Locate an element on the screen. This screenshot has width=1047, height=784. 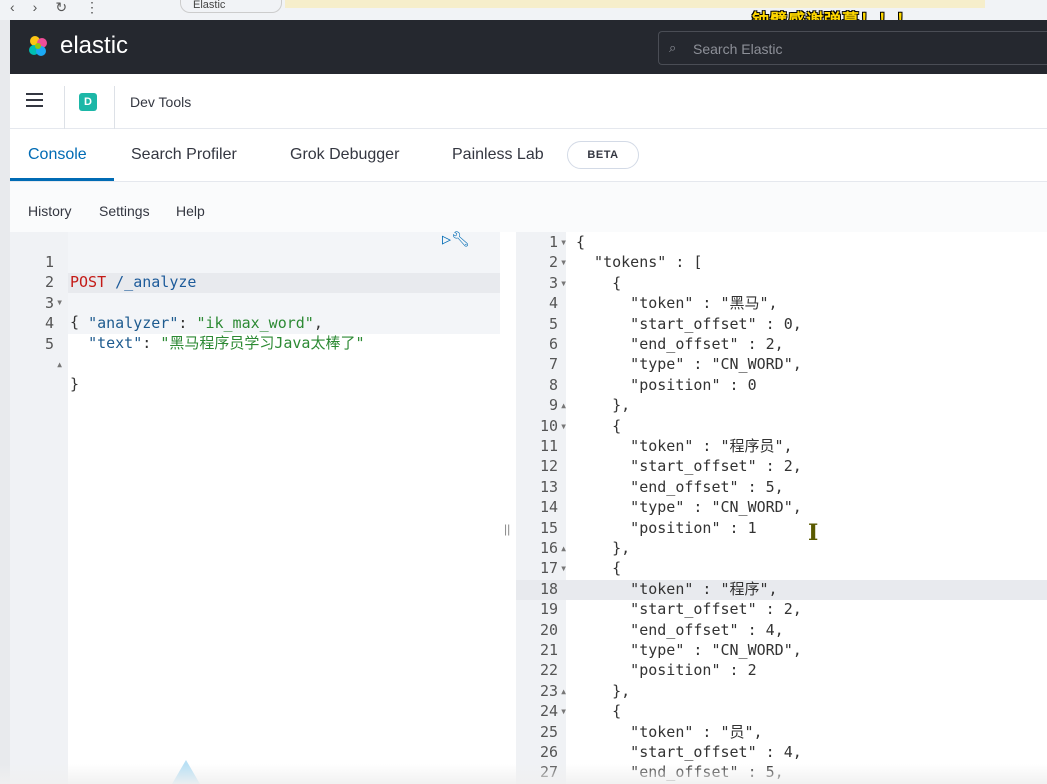
tab-search-profiler: Search Profiler is located at coordinates (184, 155).